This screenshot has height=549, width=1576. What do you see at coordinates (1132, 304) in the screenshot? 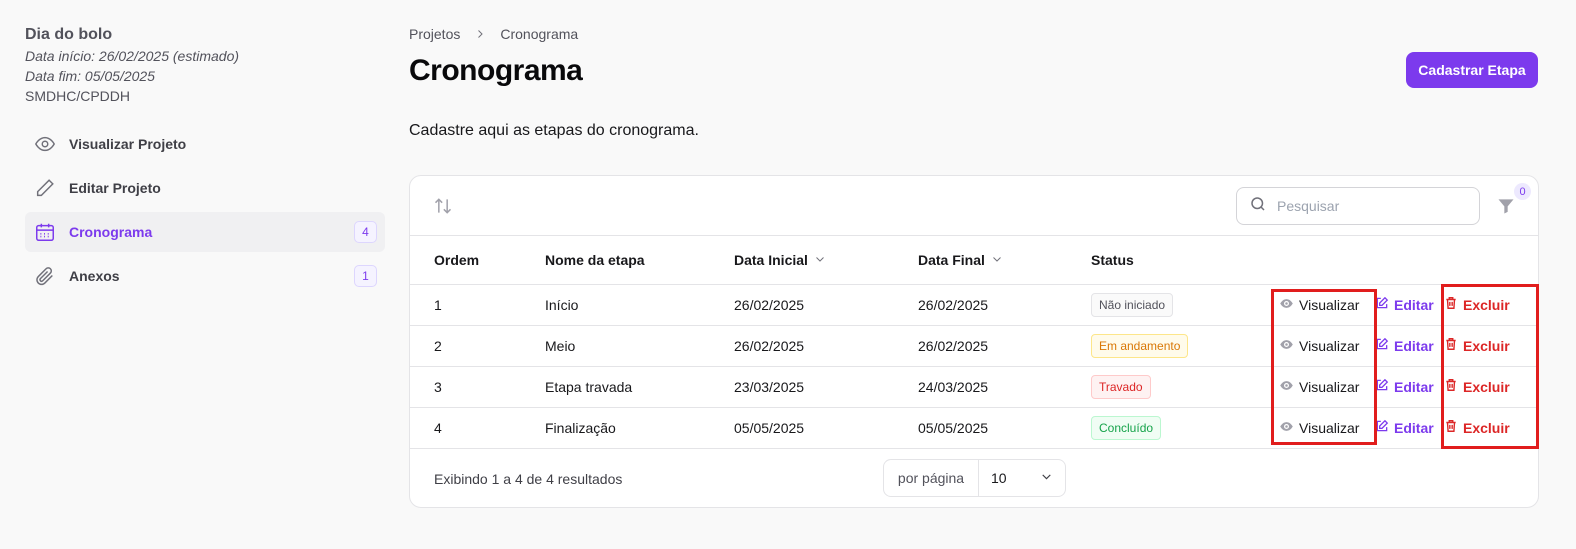
I see `status-badge: Não iniciado` at bounding box center [1132, 304].